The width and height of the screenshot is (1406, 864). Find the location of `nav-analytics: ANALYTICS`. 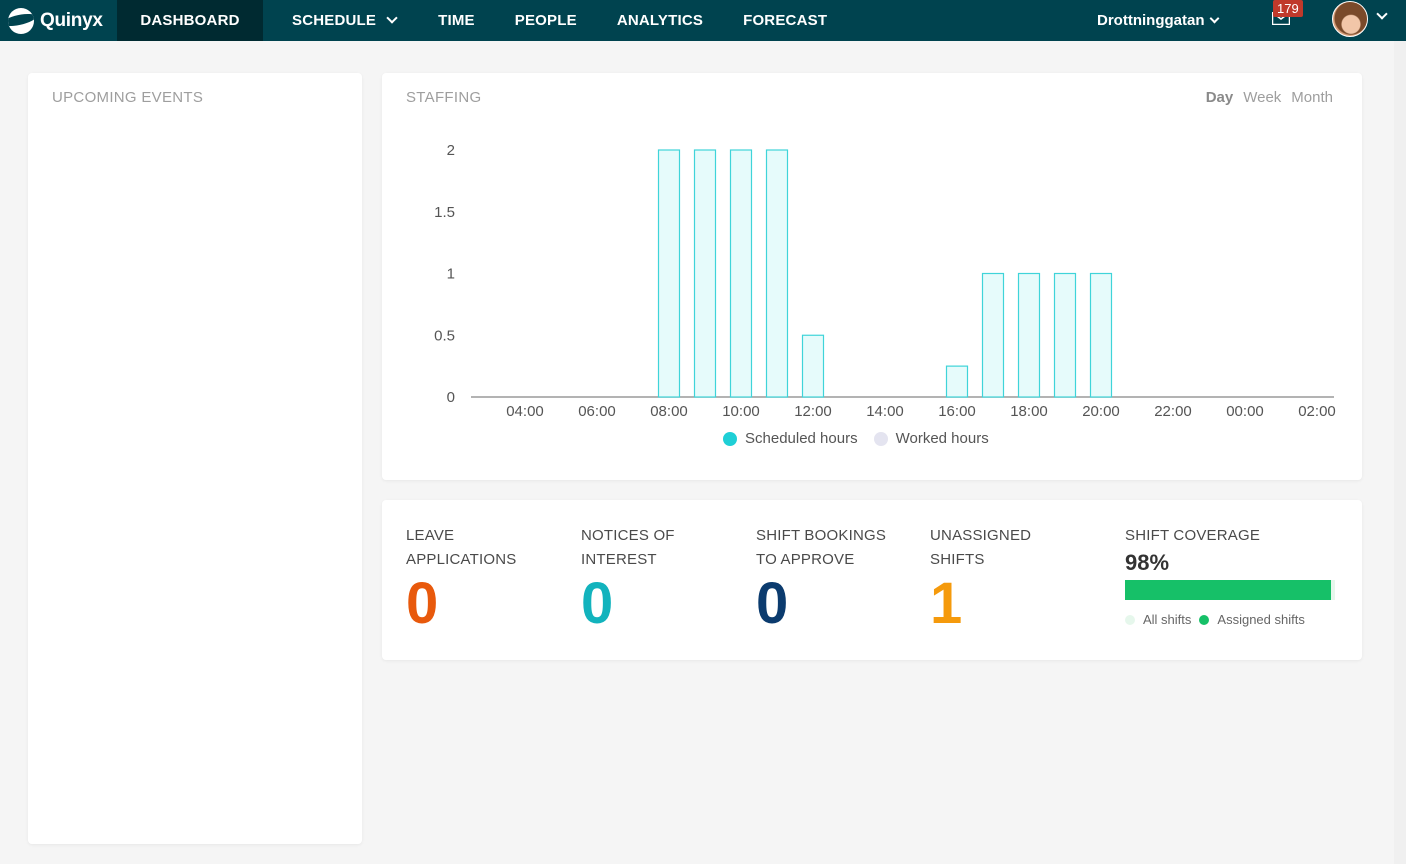

nav-analytics: ANALYTICS is located at coordinates (660, 20).